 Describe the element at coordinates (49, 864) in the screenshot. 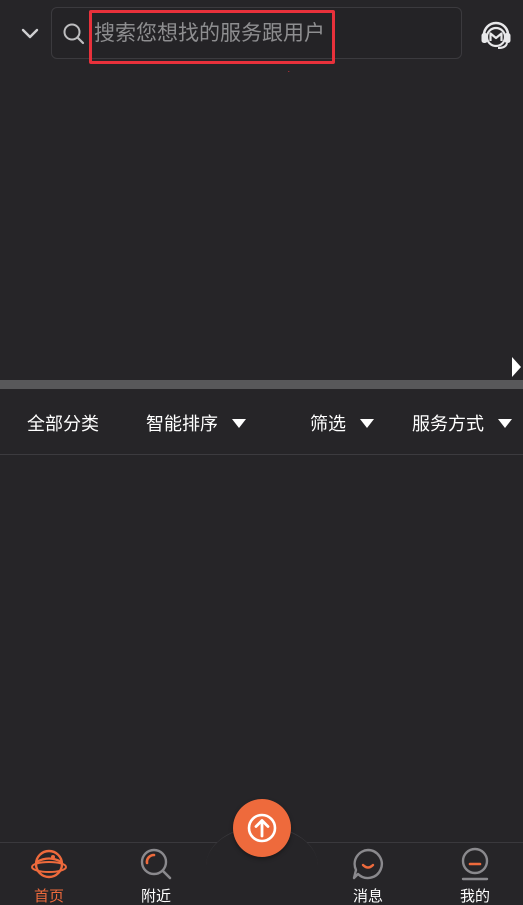

I see `planet-icon` at that location.